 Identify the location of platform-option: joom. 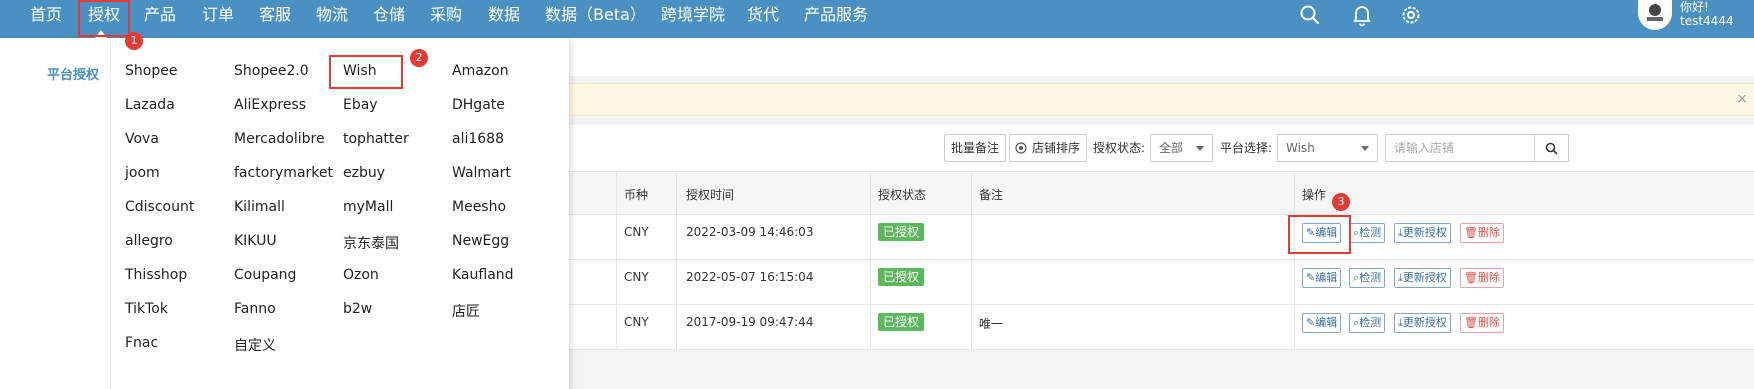
(142, 173).